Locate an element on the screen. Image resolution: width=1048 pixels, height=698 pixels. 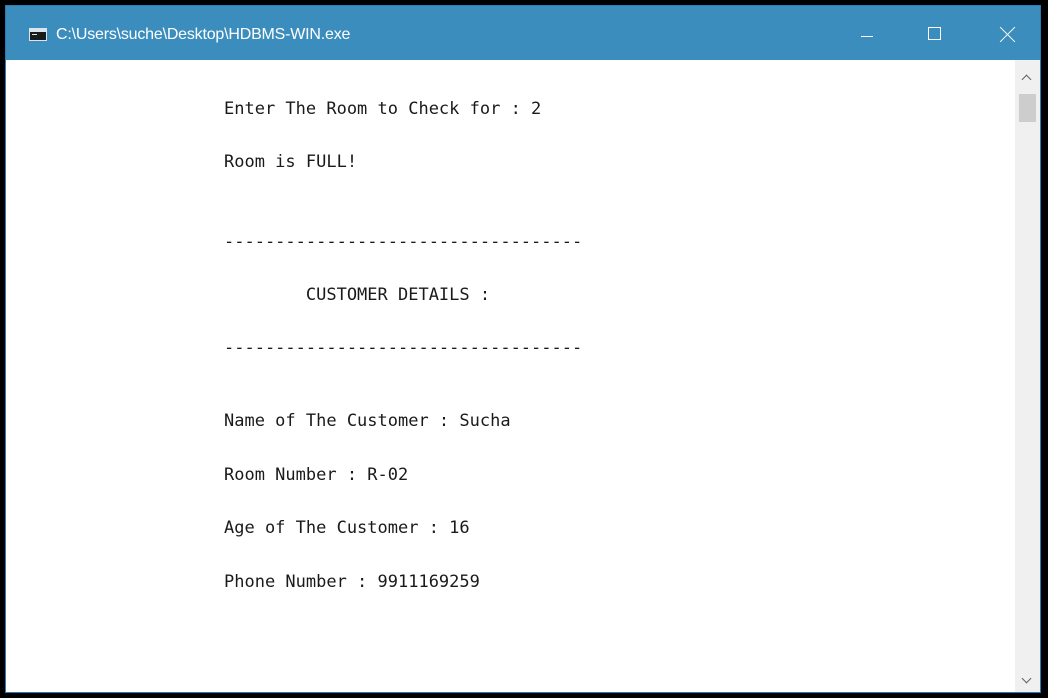
minimize-icon is located at coordinates (867, 36).